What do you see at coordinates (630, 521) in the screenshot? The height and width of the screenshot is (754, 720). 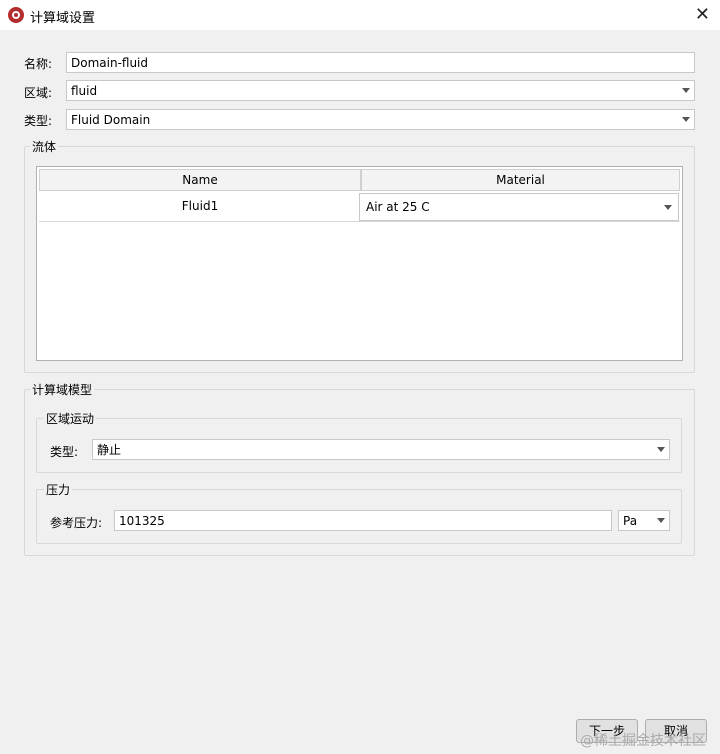 I see `pressure-unit-value: Pa` at bounding box center [630, 521].